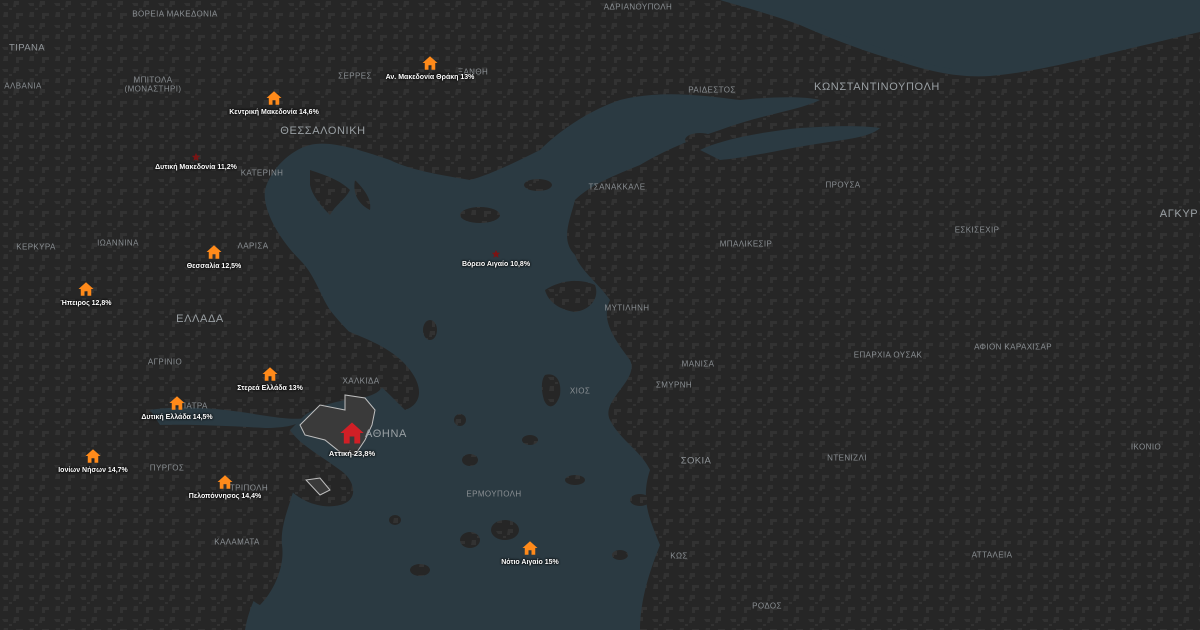  What do you see at coordinates (877, 87) in the screenshot?
I see `place-konstantinoupoli: ΚΩΝΣΤΑΝΤΙΝΟΥΠΟΛΗ` at bounding box center [877, 87].